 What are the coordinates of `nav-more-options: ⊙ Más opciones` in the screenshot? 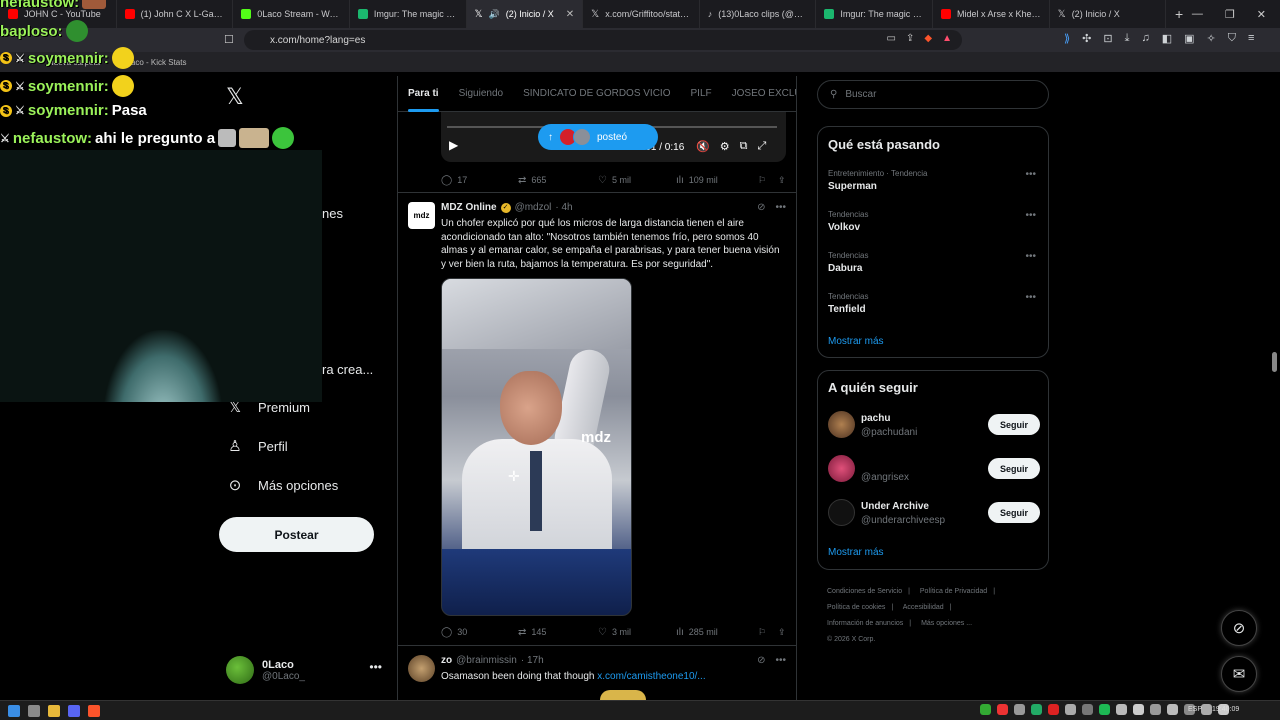 It's located at (282, 485).